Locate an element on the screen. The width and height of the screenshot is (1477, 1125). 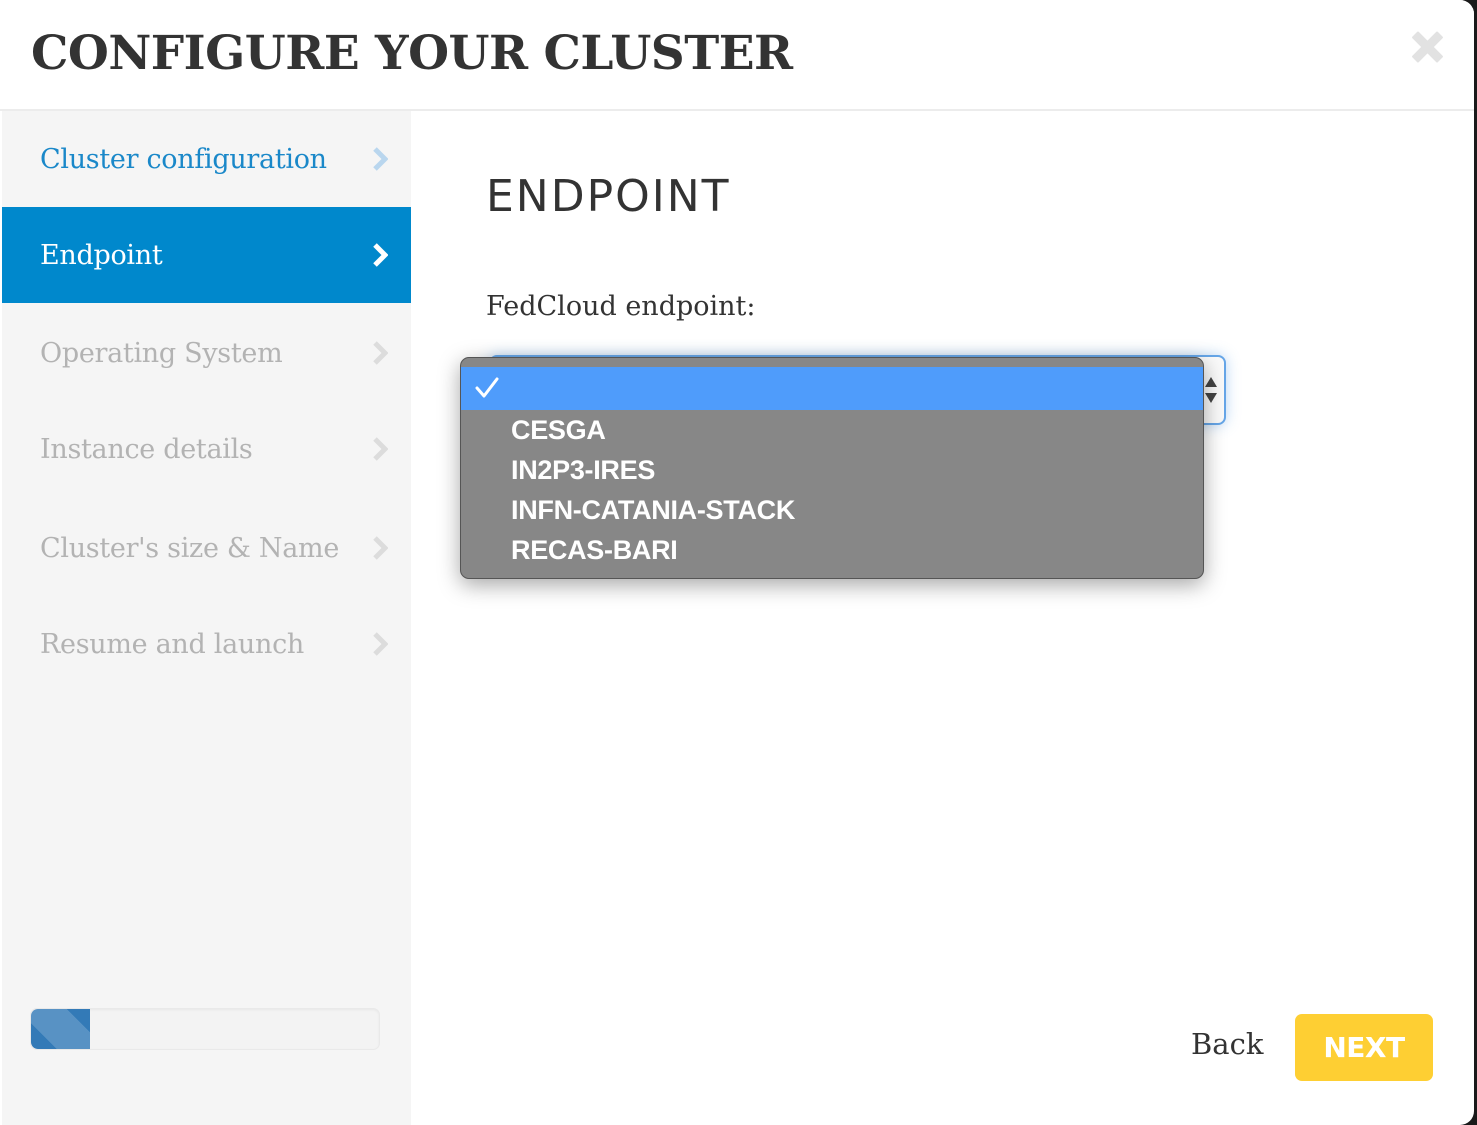
wizard-progress-bar is located at coordinates (205, 1029).